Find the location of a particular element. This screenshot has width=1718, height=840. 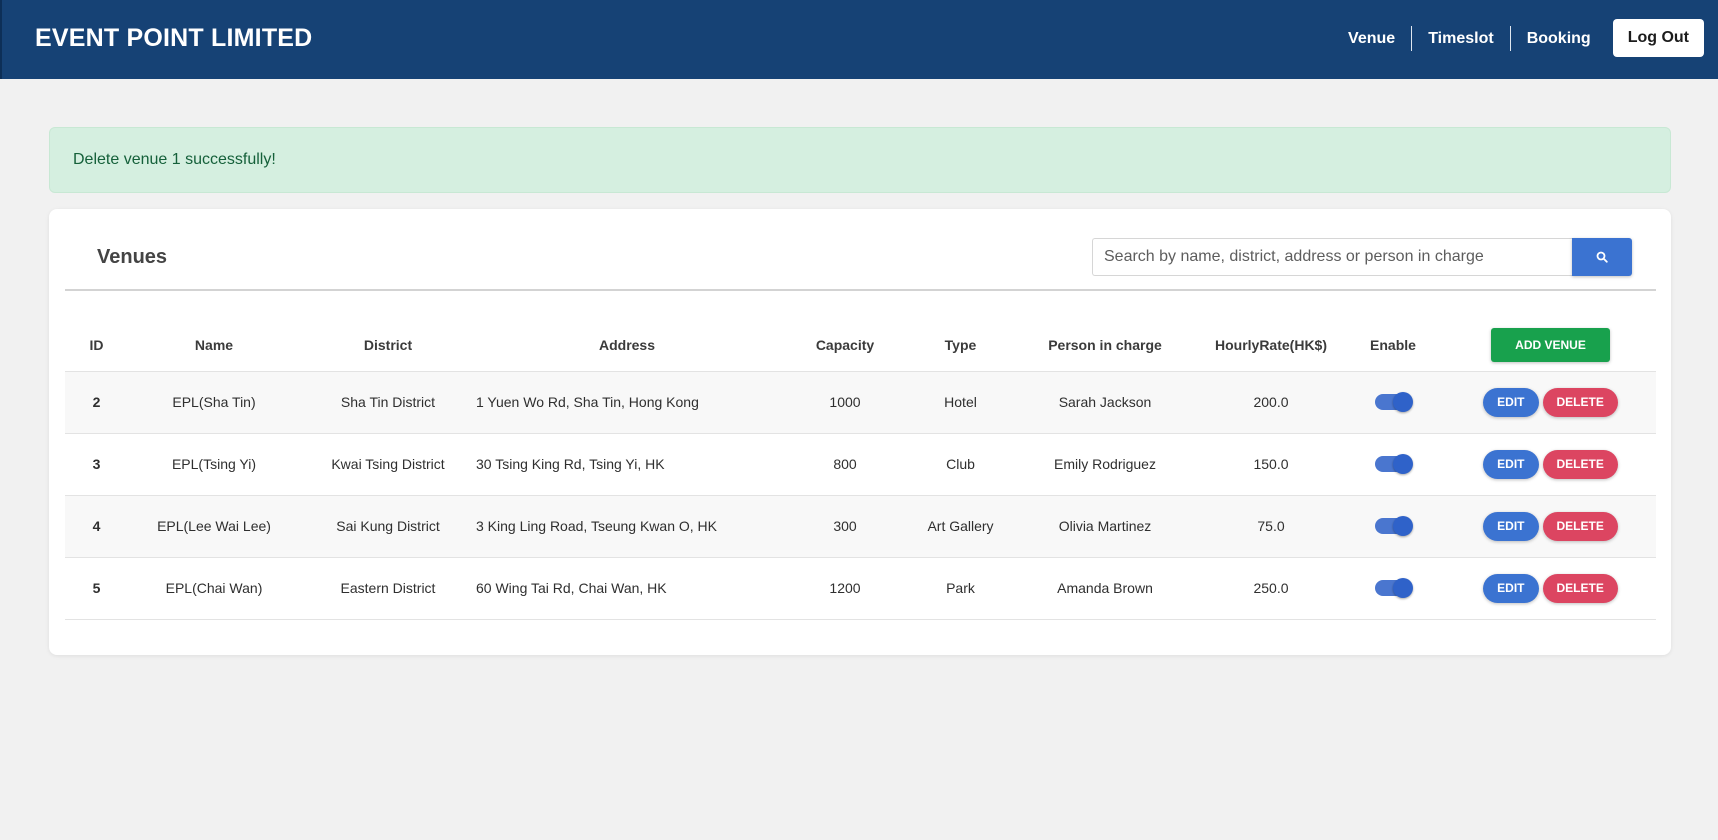

cell-type: Art Gallery is located at coordinates (960, 526).